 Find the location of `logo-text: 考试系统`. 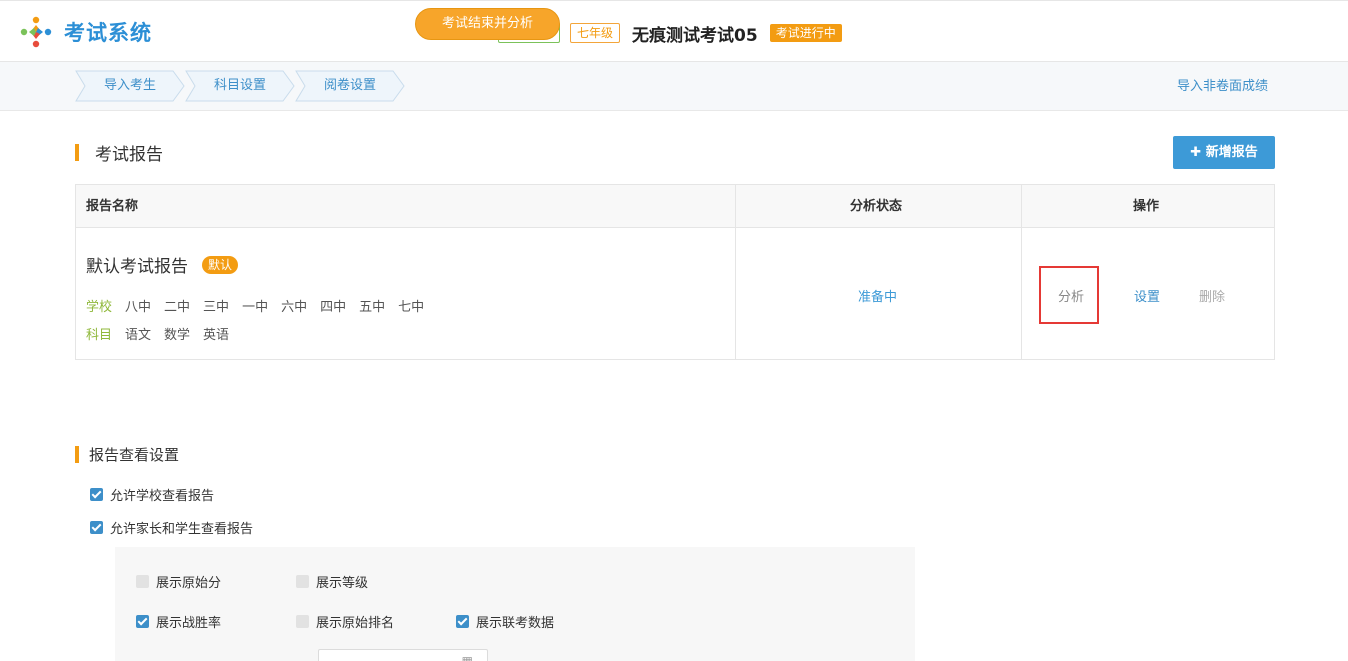

logo-text: 考试系统 is located at coordinates (108, 33).